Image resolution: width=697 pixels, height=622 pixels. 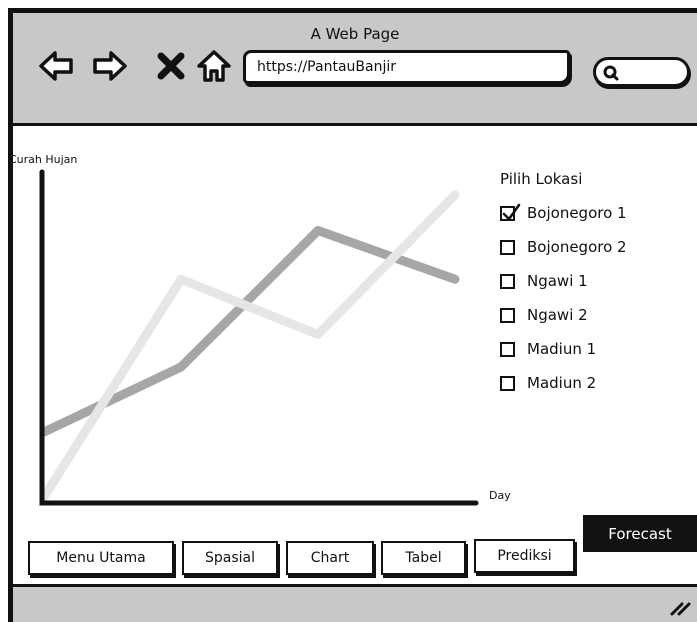 What do you see at coordinates (577, 213) in the screenshot?
I see `location-label: Bojonegoro 1` at bounding box center [577, 213].